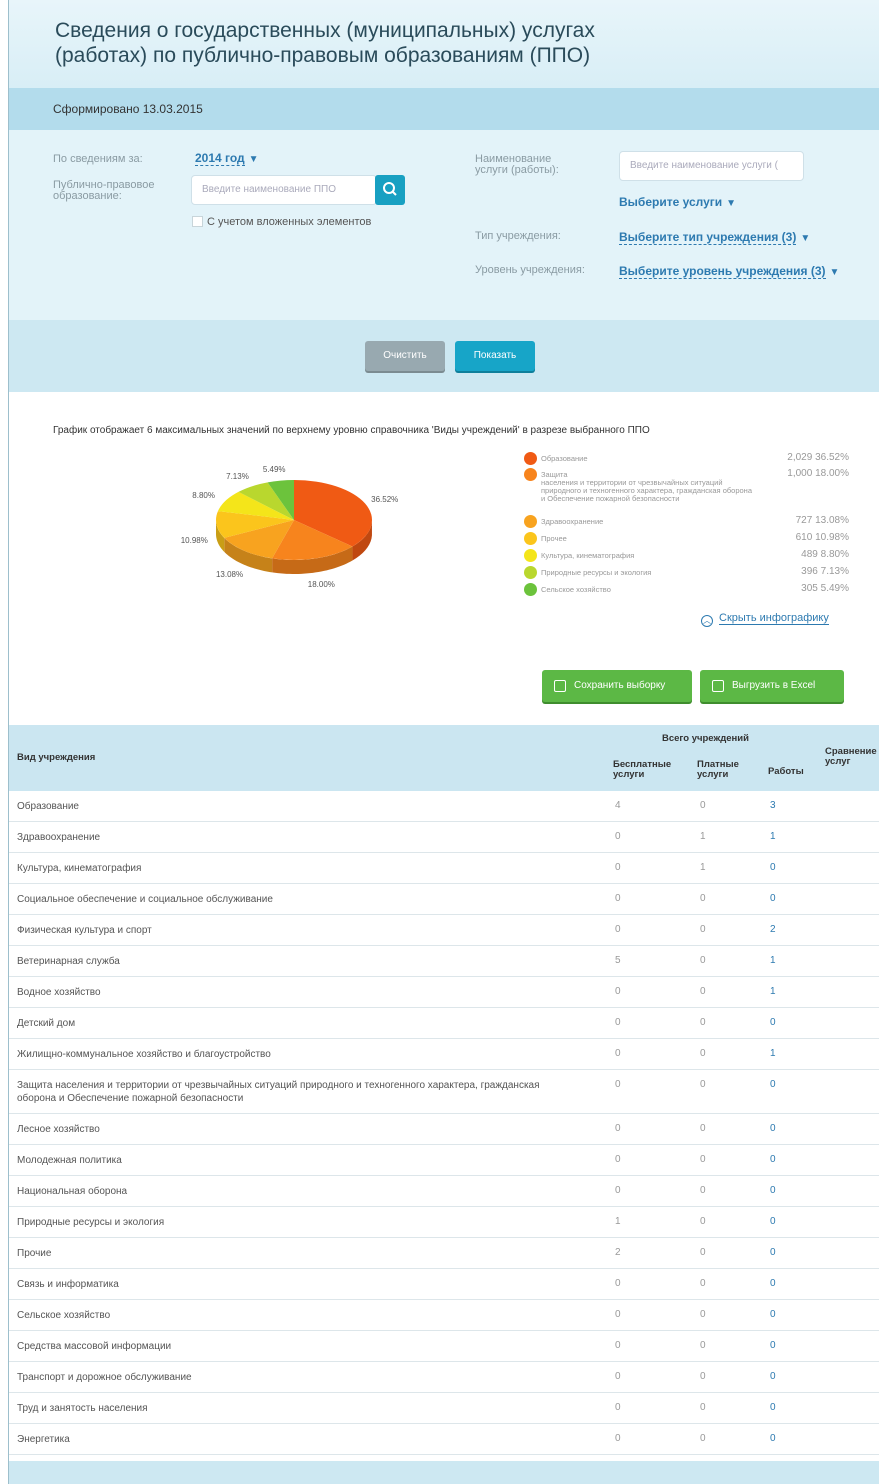 This screenshot has width=879, height=1484. I want to click on table-row: Ветеринарная служба 5 0 1, so click(444, 961).